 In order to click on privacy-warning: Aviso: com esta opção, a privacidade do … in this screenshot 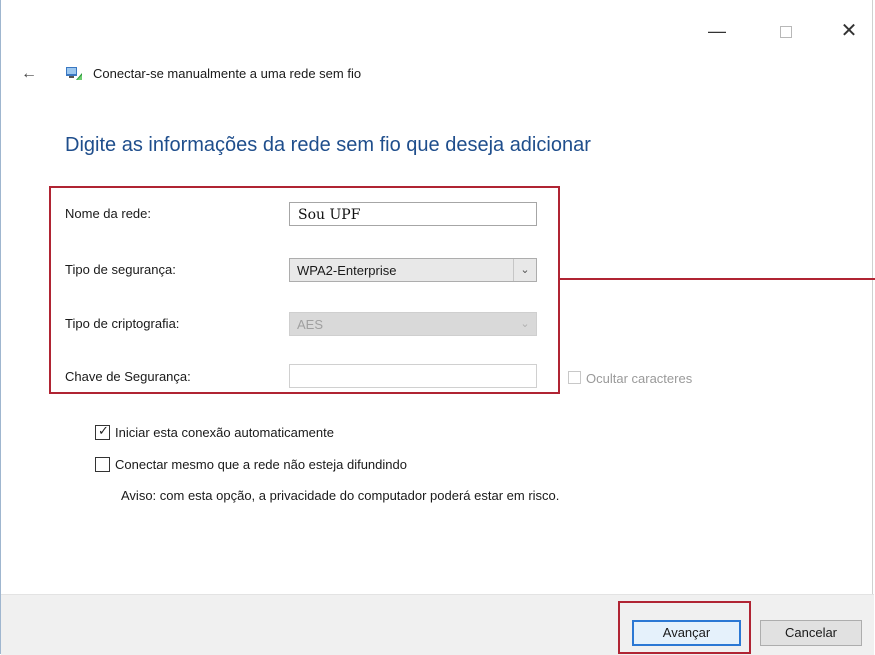, I will do `click(340, 495)`.